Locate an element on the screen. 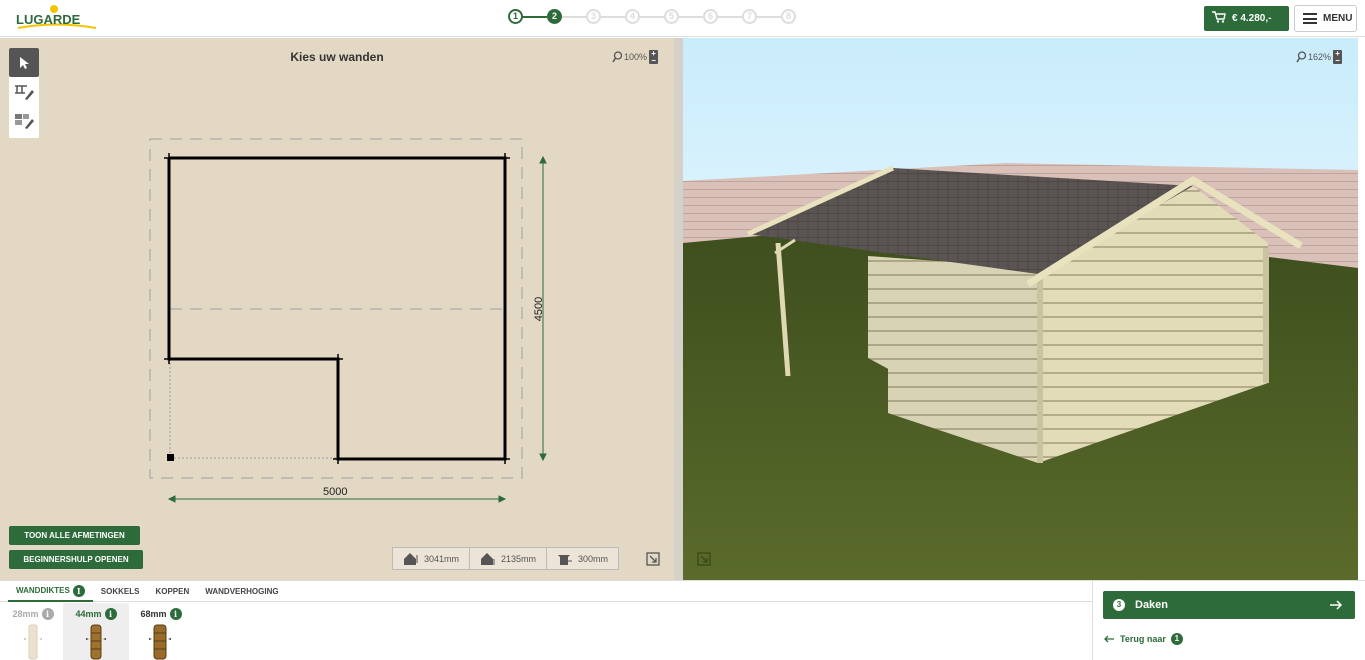 This screenshot has height=660, width=1365. house-height-icon is located at coordinates (411, 558).